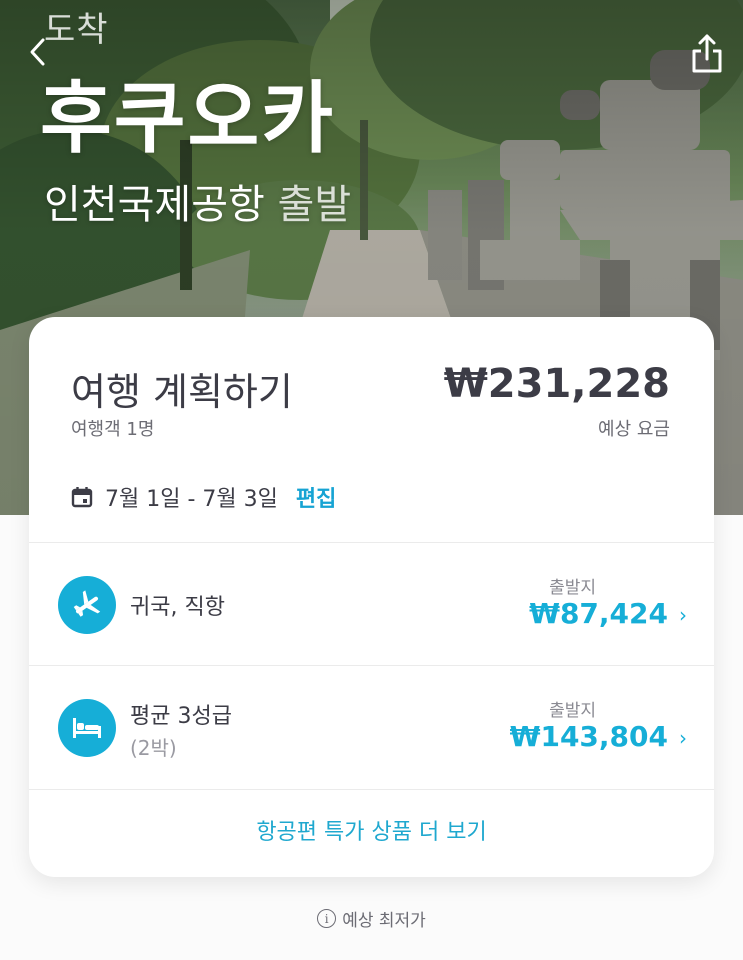 The width and height of the screenshot is (743, 960). I want to click on depart-word: 출발, so click(314, 205).